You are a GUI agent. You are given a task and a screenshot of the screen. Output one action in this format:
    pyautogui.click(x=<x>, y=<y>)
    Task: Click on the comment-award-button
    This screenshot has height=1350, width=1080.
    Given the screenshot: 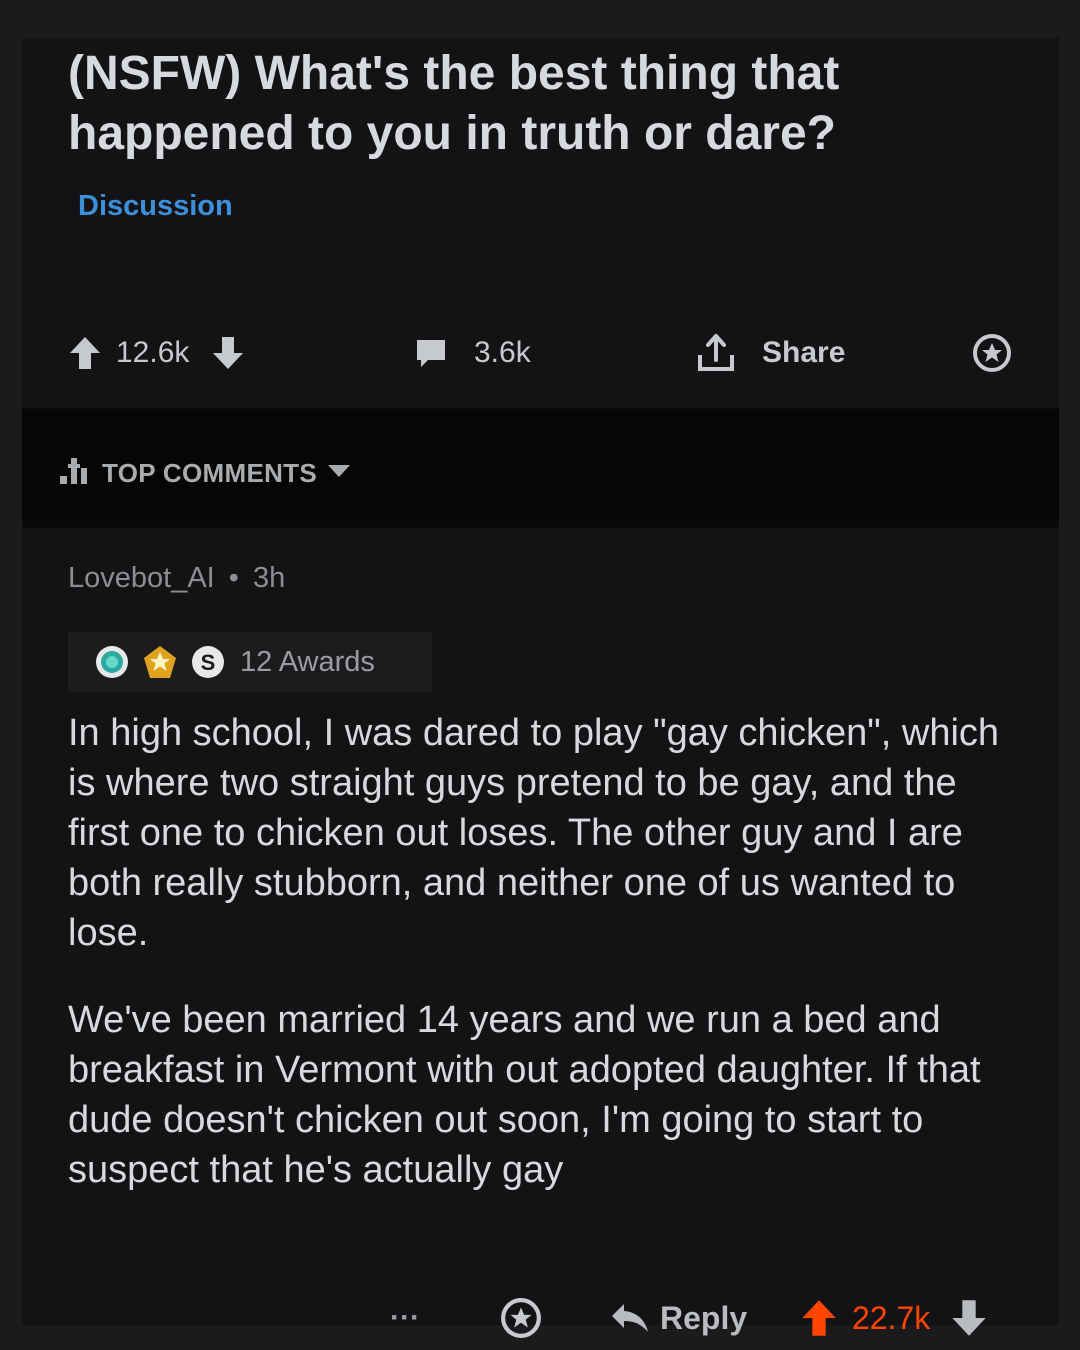 What is the action you would take?
    pyautogui.click(x=521, y=1318)
    